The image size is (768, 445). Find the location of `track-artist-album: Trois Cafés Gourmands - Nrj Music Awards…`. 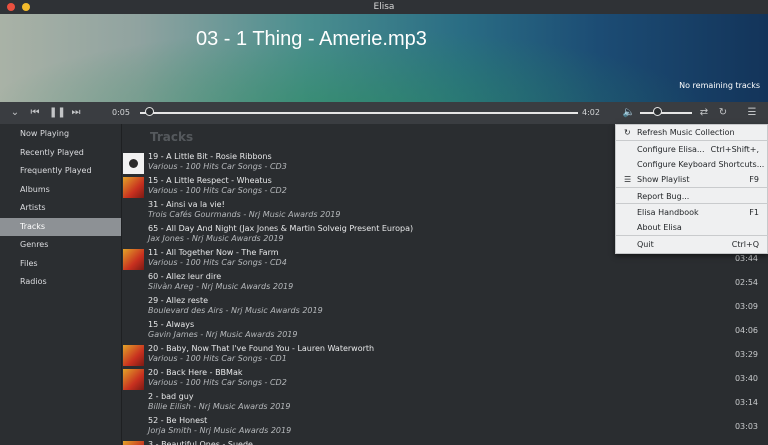

track-artist-album: Trois Cafés Gourmands - Nrj Music Awards… is located at coordinates (244, 214).